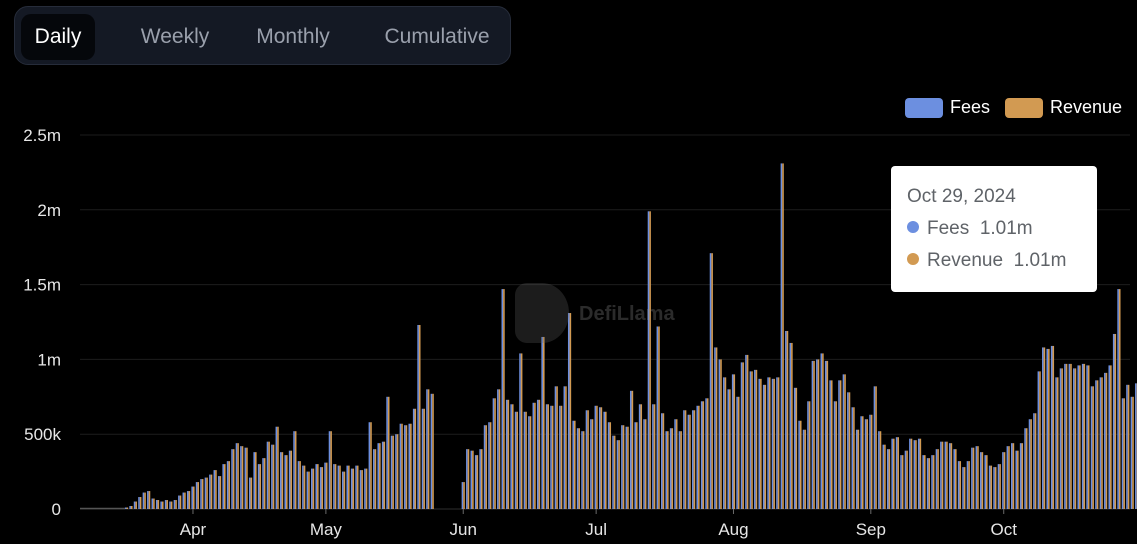 This screenshot has height=544, width=1137. Describe the element at coordinates (970, 229) in the screenshot. I see `tooltip-row-fees: Fees 1.01m` at that location.